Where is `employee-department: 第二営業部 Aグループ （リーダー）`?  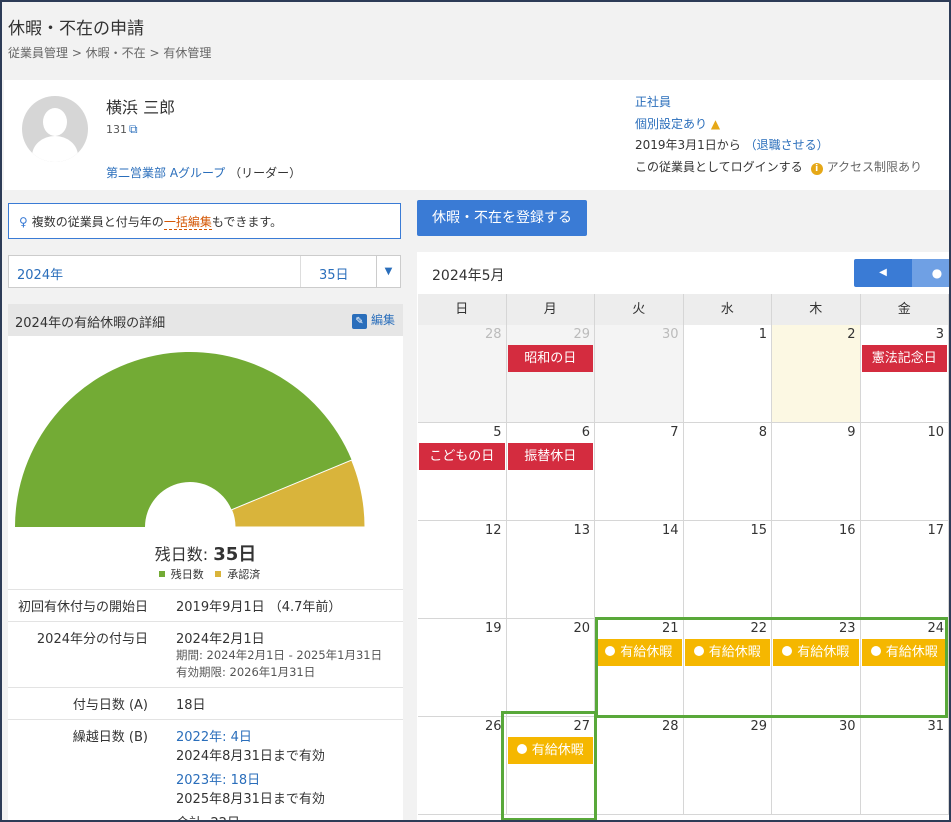
employee-department: 第二営業部 Aグループ （リーダー） is located at coordinates (203, 172).